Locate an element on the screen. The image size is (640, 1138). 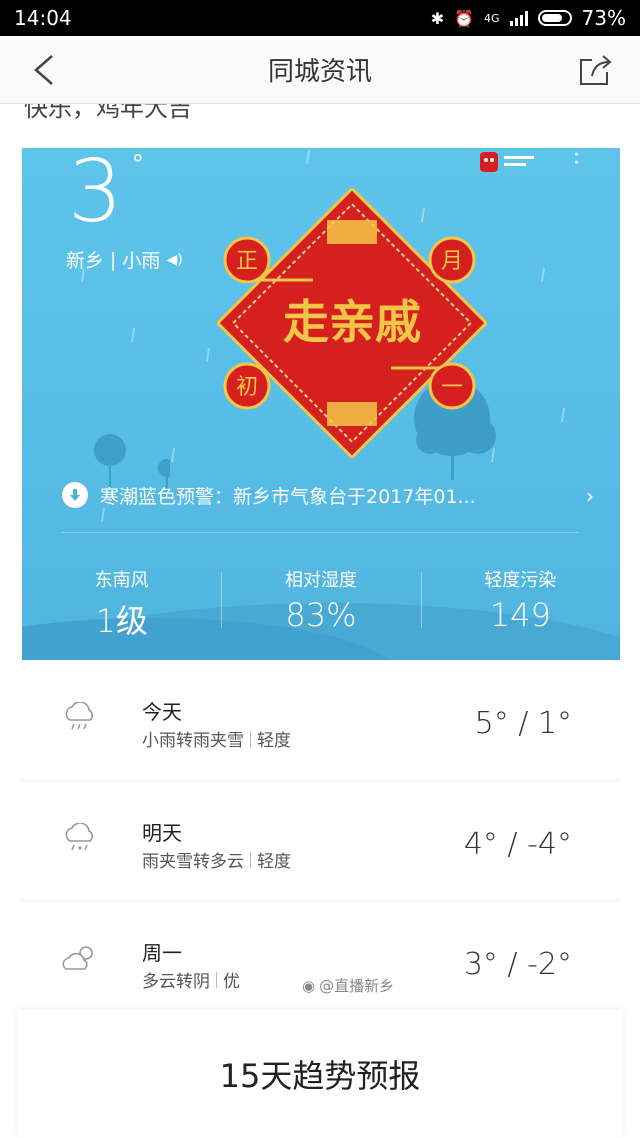
signal-icon is located at coordinates (518, 18).